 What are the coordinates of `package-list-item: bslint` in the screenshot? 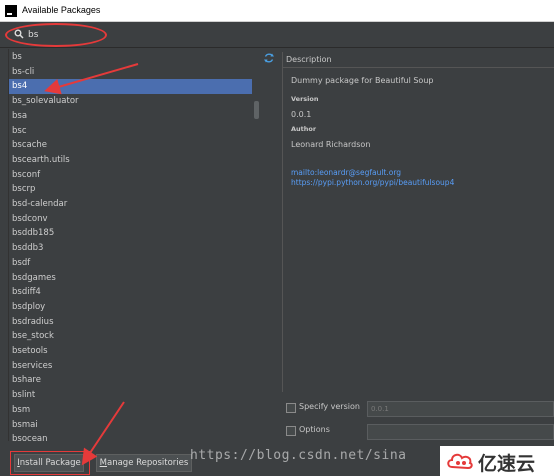 It's located at (135, 395).